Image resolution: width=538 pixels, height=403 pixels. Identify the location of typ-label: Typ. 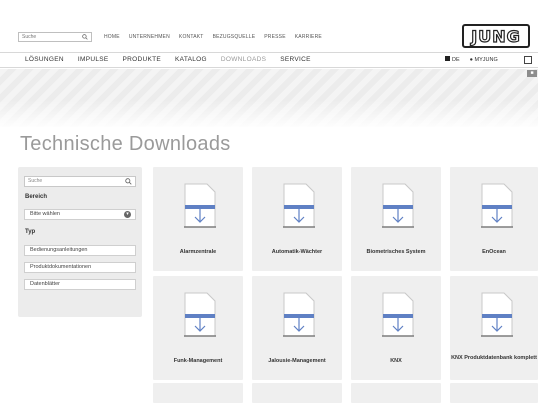
(30, 232).